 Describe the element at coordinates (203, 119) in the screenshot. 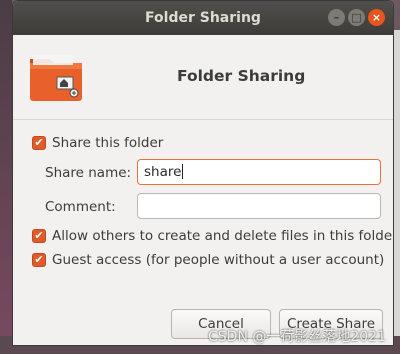

I see `header-separator` at that location.